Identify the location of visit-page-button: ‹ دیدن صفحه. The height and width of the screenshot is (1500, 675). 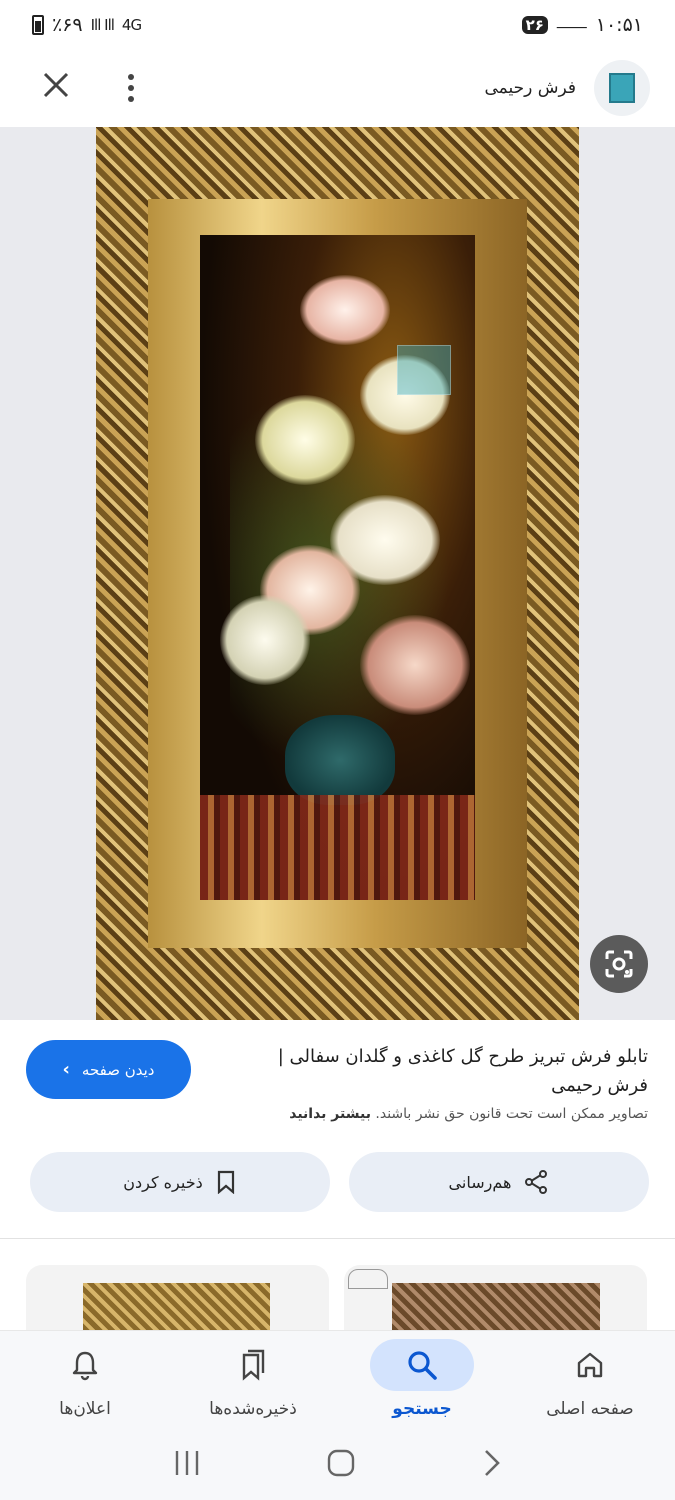
(108, 1069).